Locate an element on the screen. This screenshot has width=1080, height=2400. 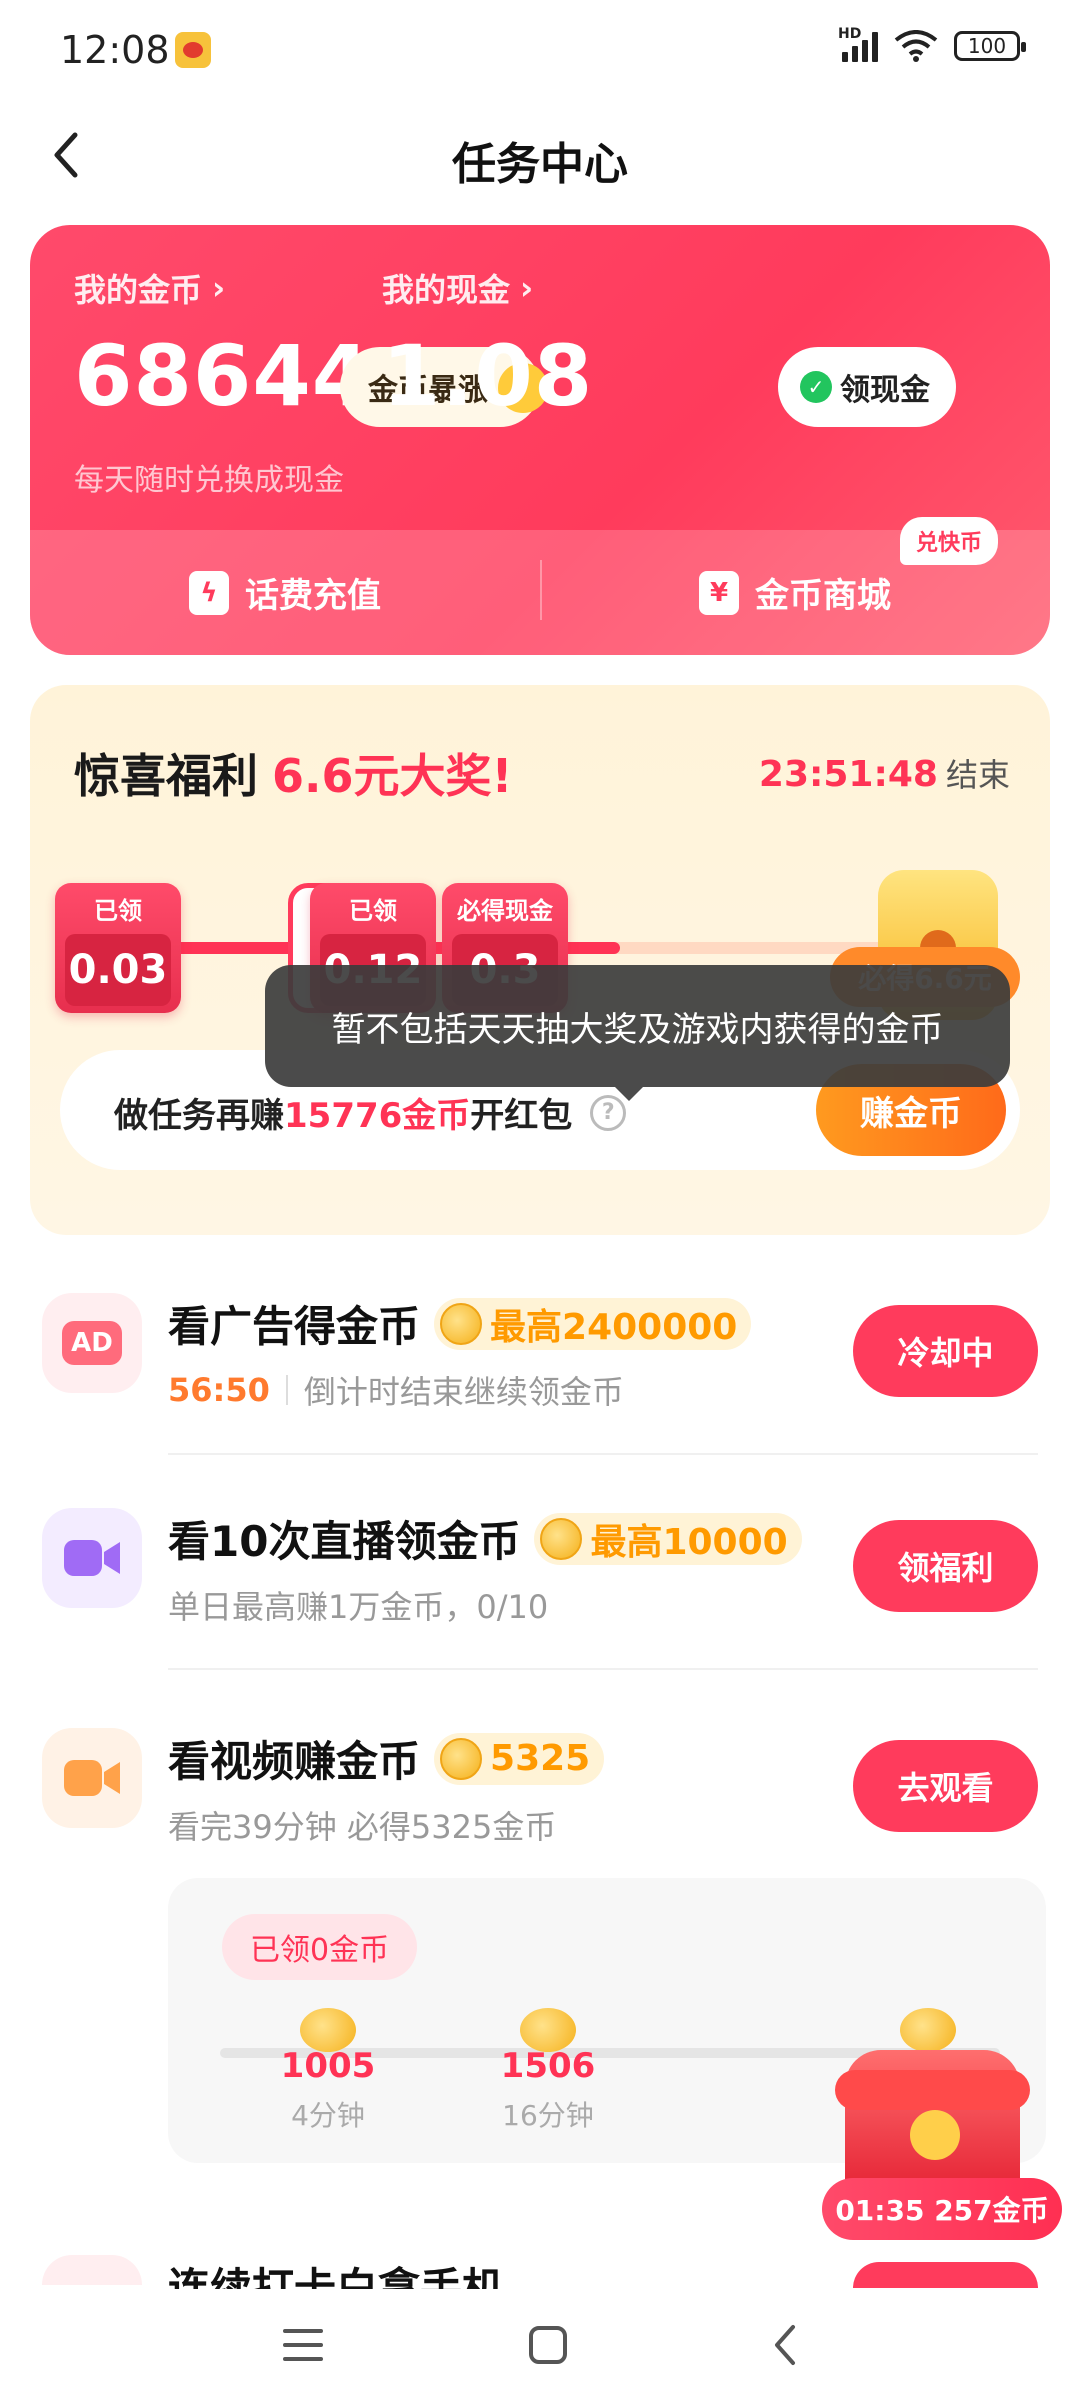
cash-section: 我的现金 › 1.08 is located at coordinates (487, 345).